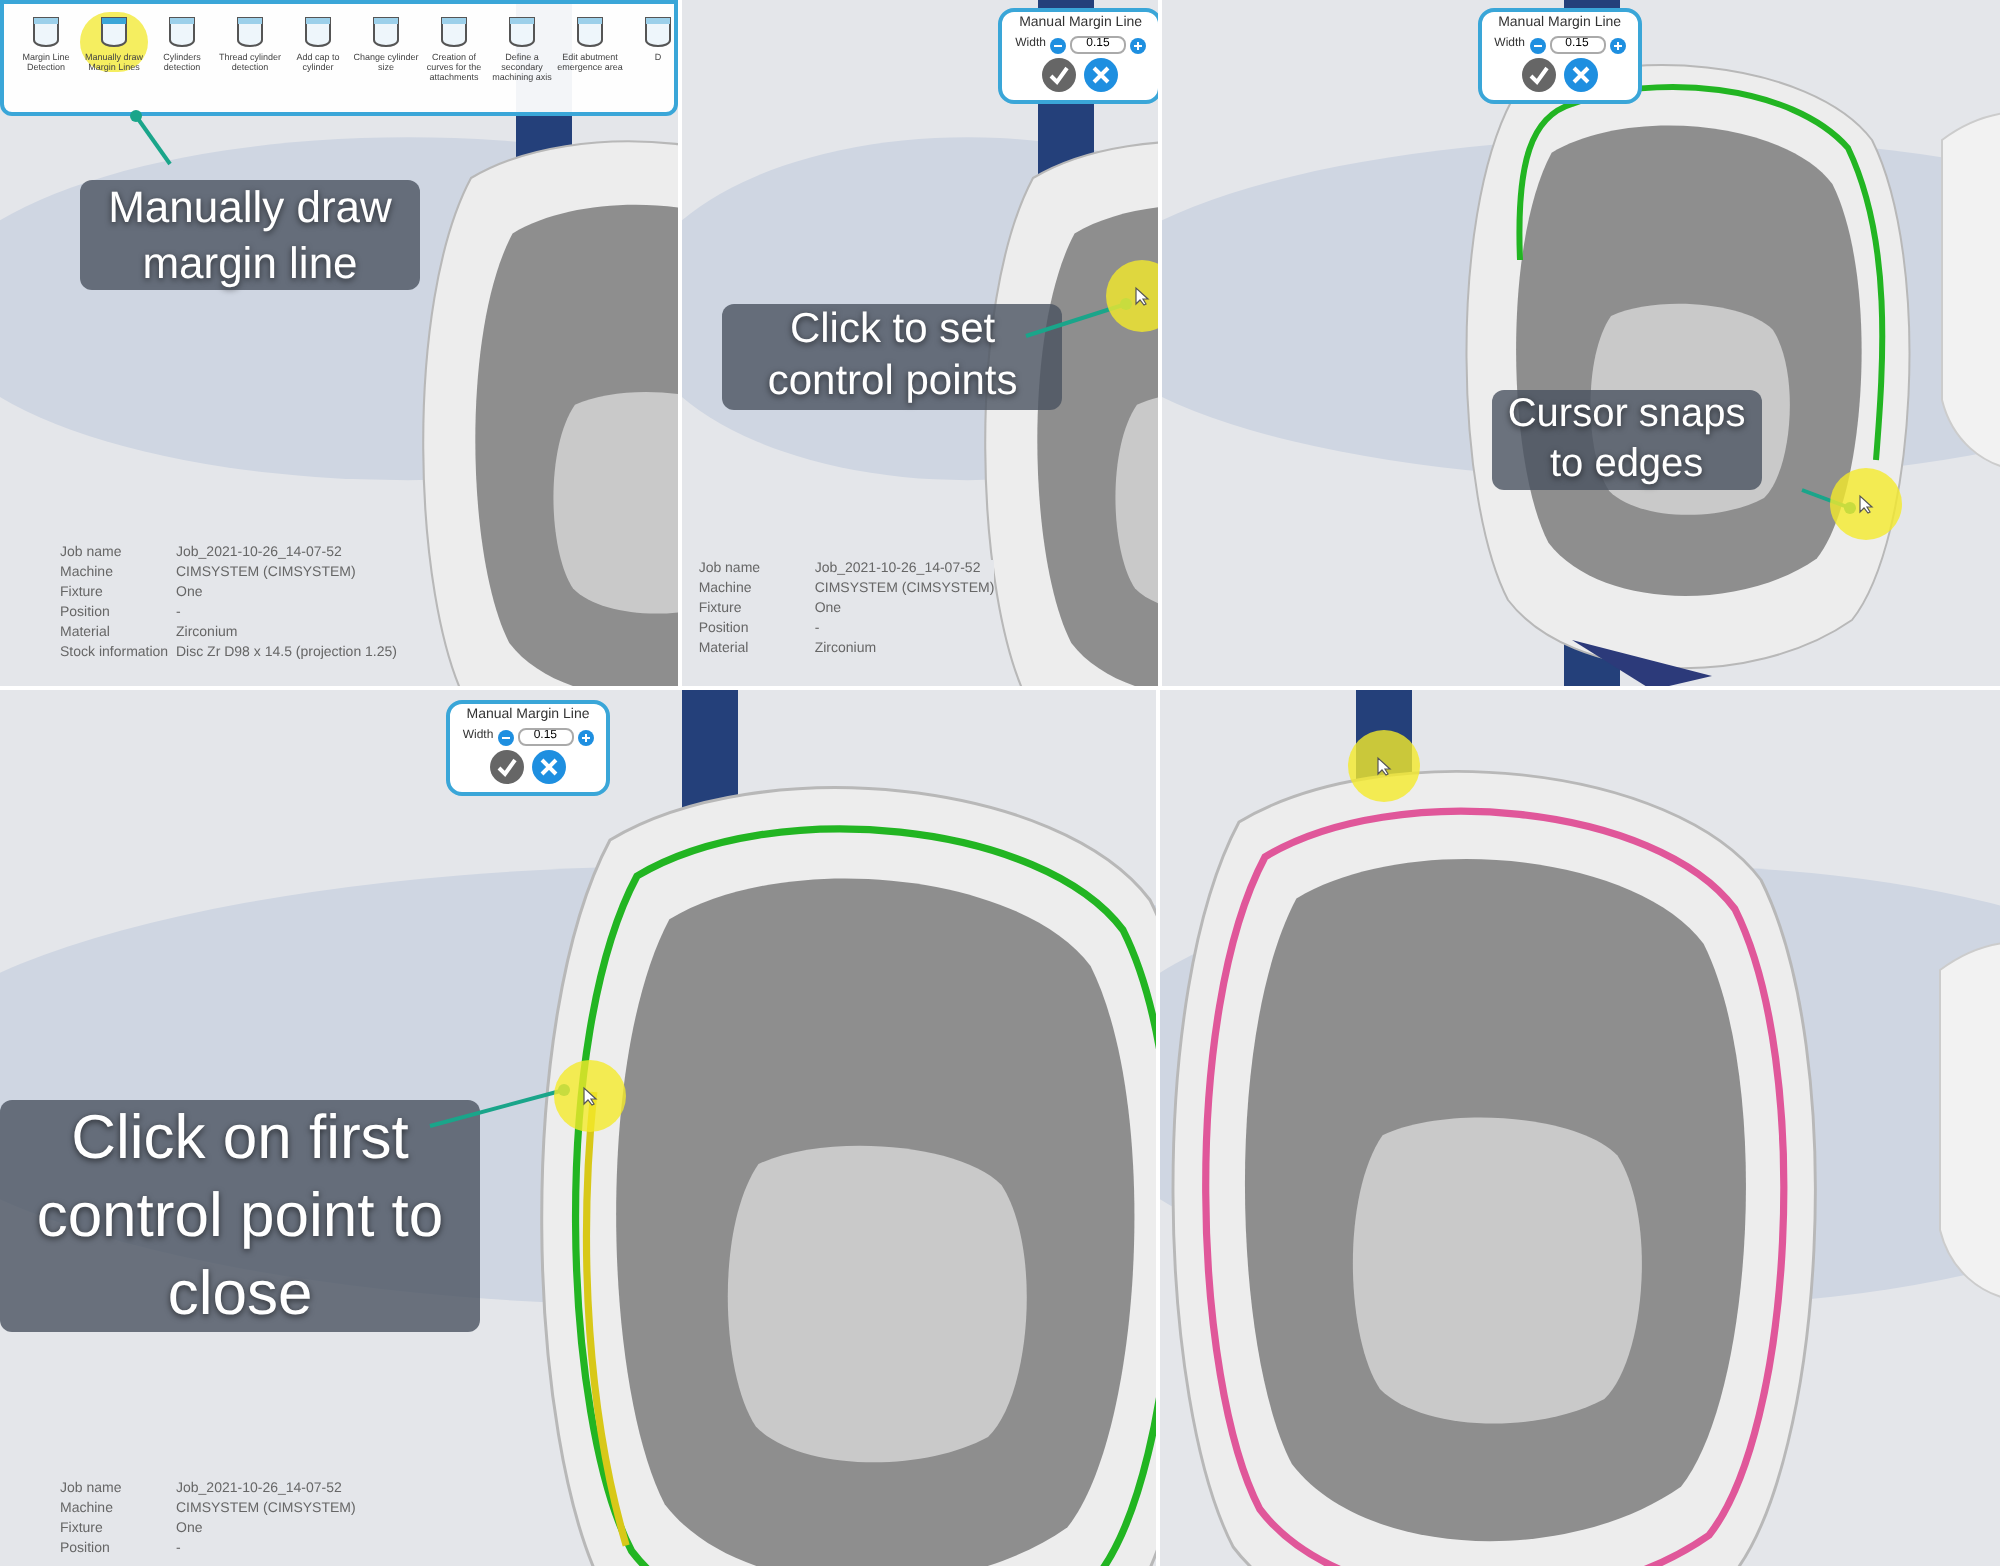 Image resolution: width=2000 pixels, height=1566 pixels. What do you see at coordinates (1626, 440) in the screenshot?
I see `instruction-caption: Cursor snaps to edges` at bounding box center [1626, 440].